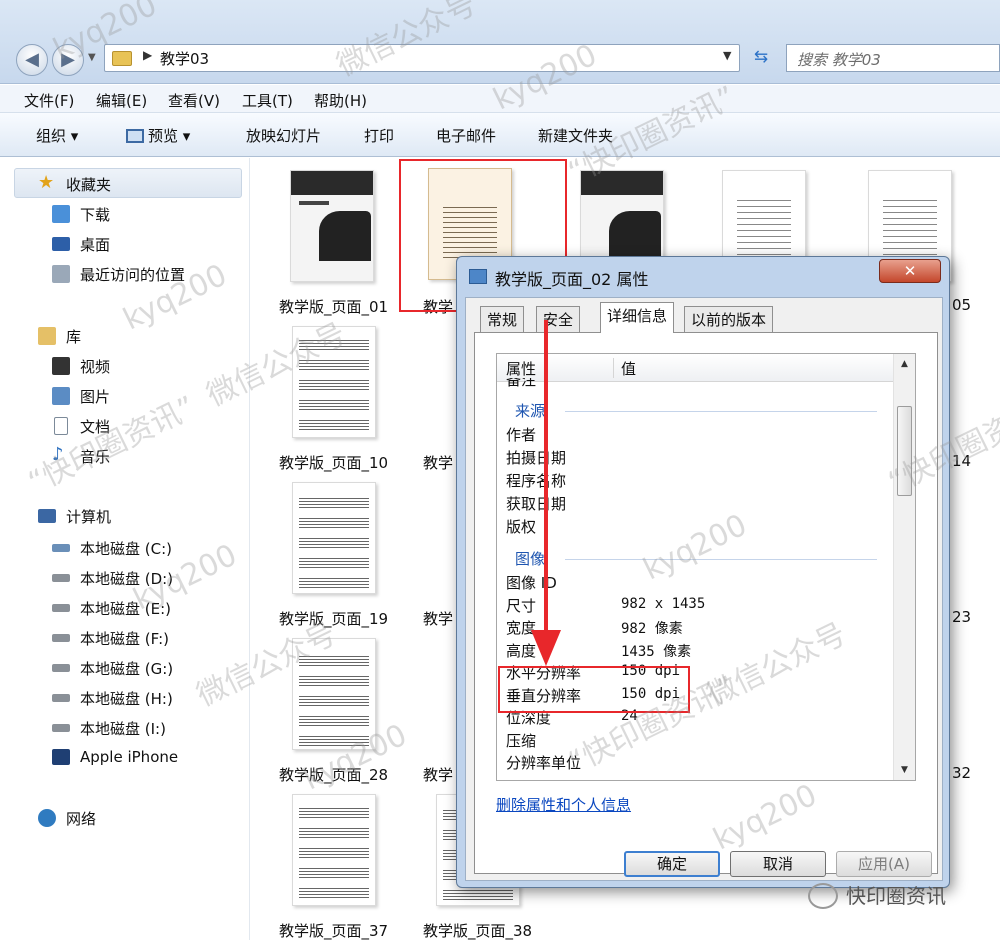  I want to click on document-icon, so click(61, 426).